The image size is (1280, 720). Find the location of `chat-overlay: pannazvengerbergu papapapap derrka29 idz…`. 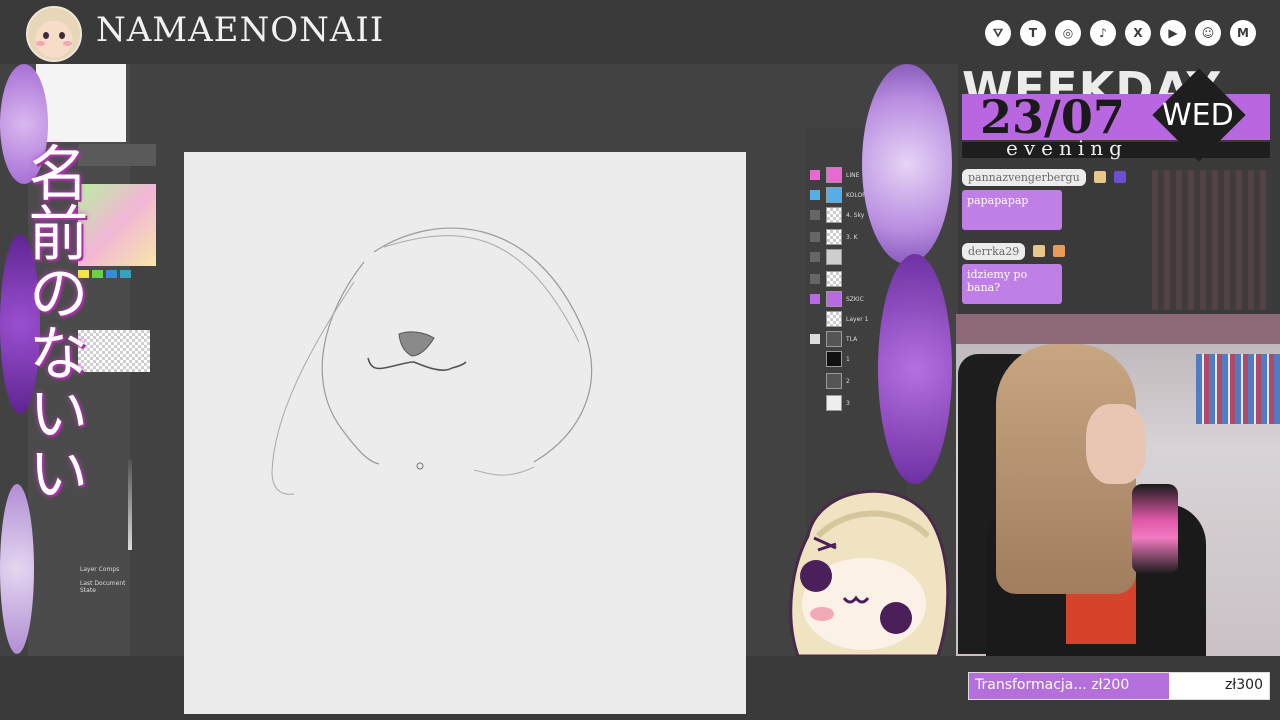

chat-overlay: pannazvengerbergu papapapap derrka29 idz… is located at coordinates (1057, 234).